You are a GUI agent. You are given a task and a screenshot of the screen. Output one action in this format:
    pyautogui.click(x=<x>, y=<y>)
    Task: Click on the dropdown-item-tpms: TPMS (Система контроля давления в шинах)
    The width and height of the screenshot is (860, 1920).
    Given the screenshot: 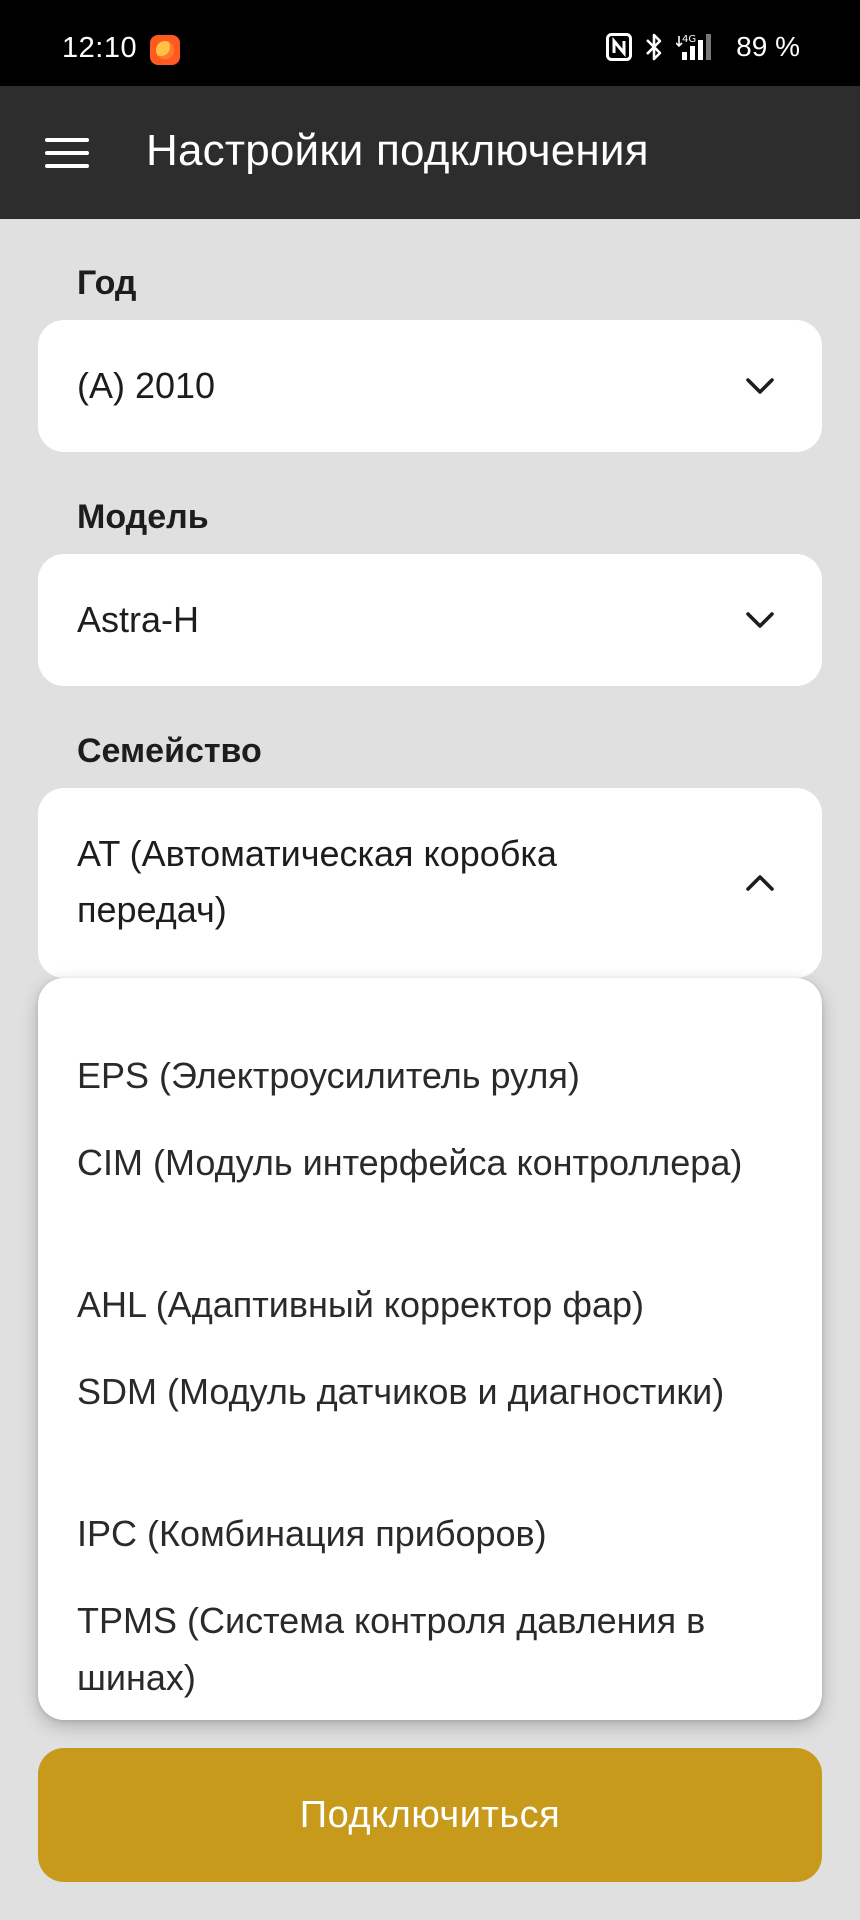 What is the action you would take?
    pyautogui.click(x=429, y=1649)
    